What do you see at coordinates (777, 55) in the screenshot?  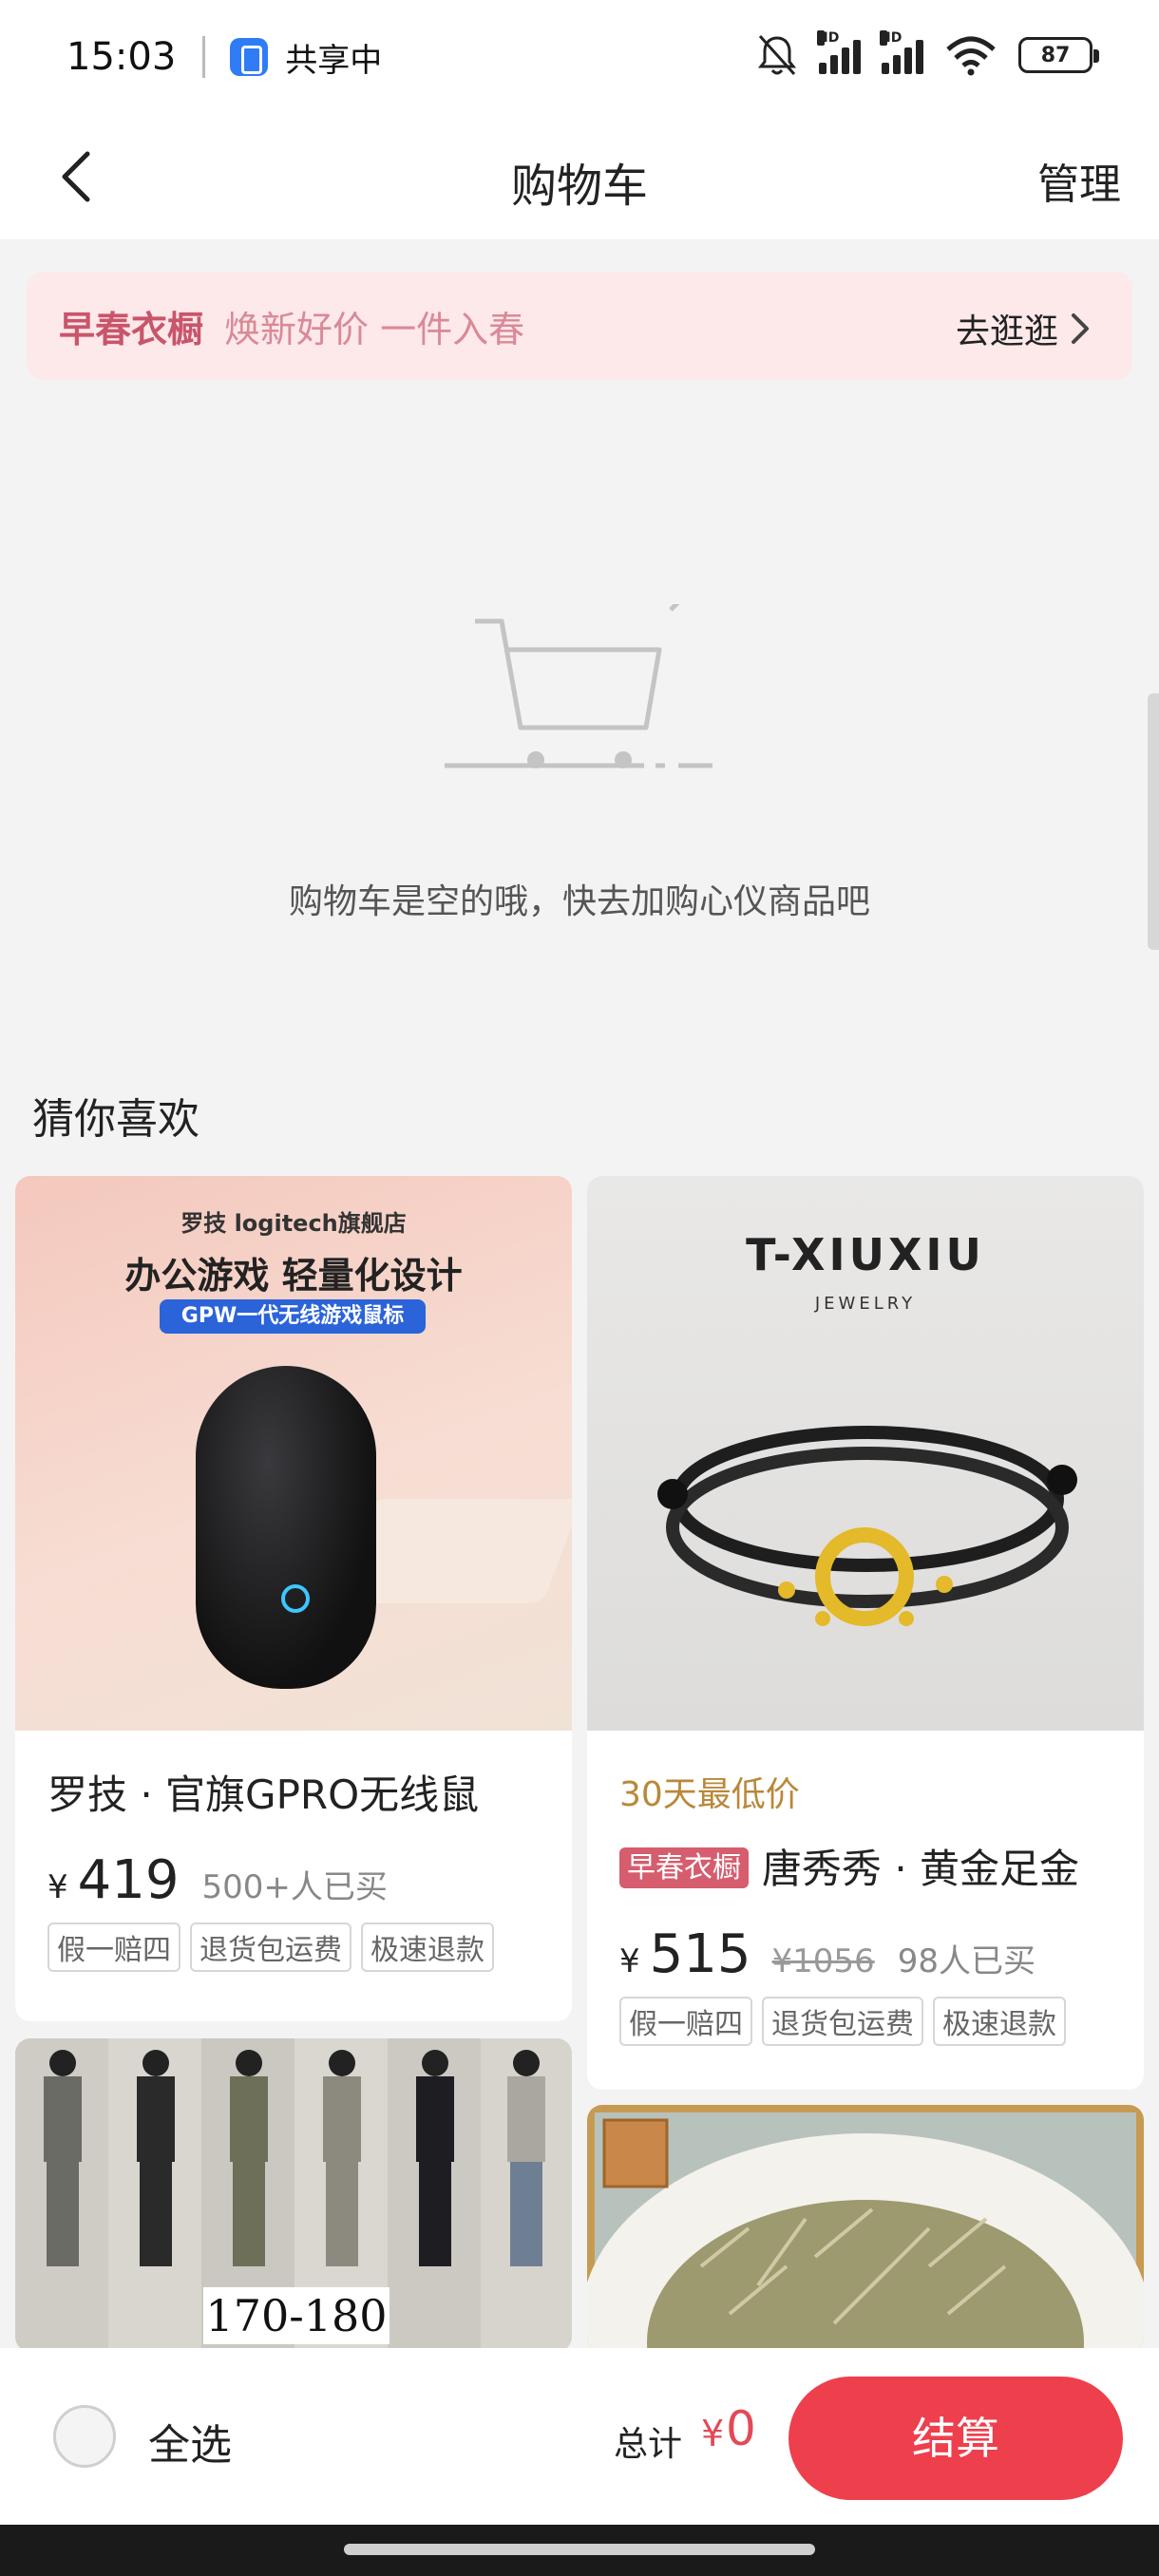 I see `bell-off-icon` at bounding box center [777, 55].